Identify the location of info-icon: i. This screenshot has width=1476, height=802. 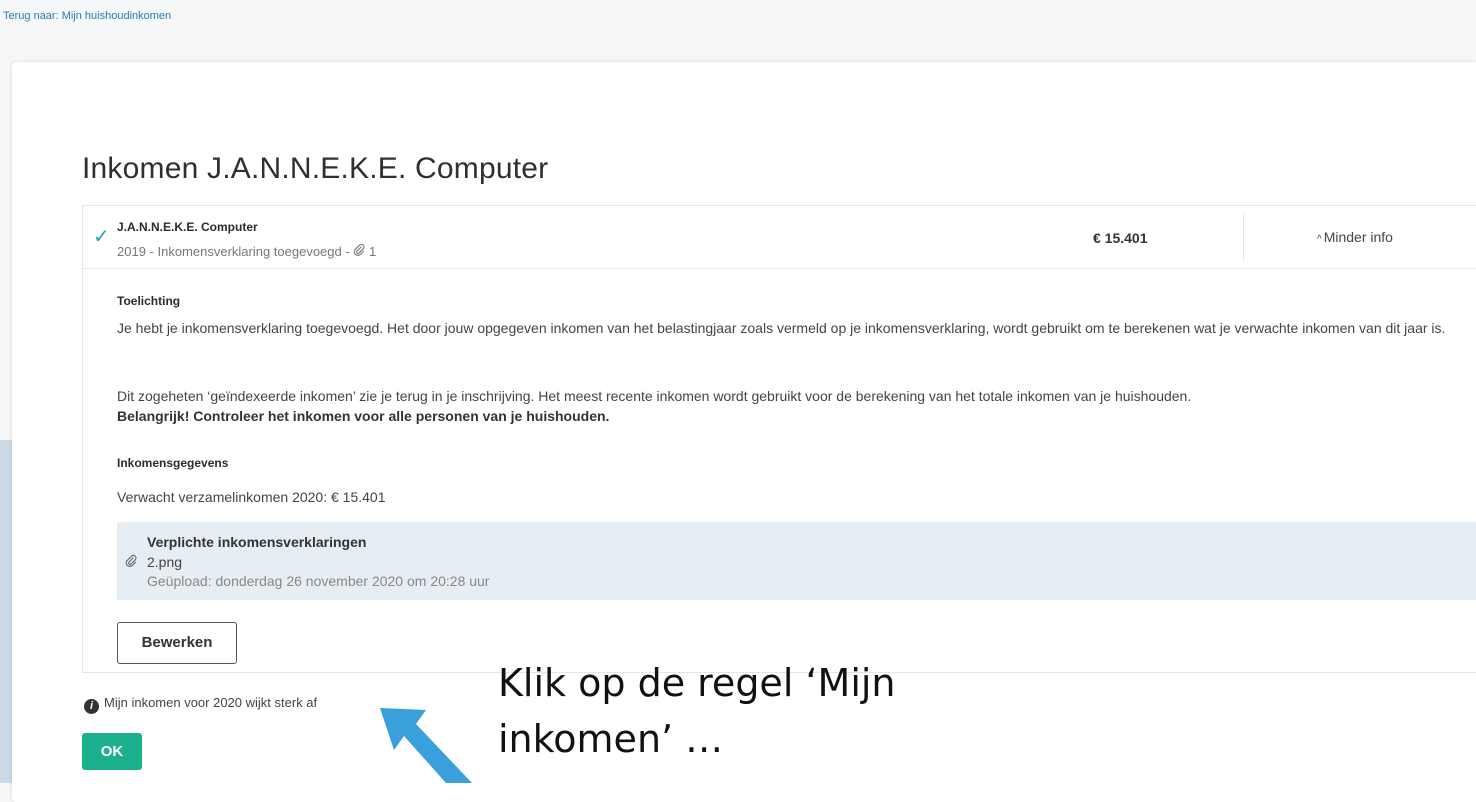
(91, 706).